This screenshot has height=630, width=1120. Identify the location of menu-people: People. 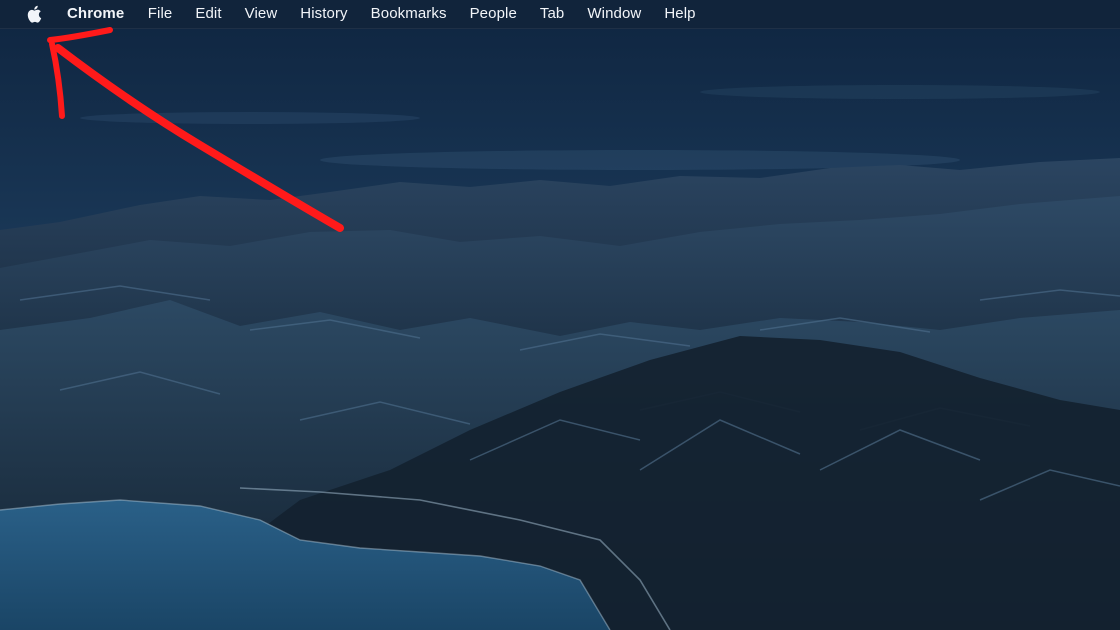
(493, 14).